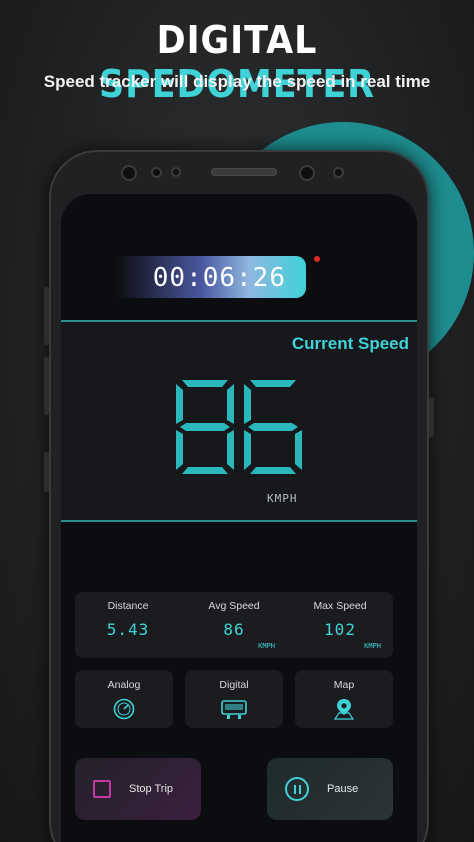 Image resolution: width=474 pixels, height=842 pixels. I want to click on stat-value: 86, so click(234, 629).